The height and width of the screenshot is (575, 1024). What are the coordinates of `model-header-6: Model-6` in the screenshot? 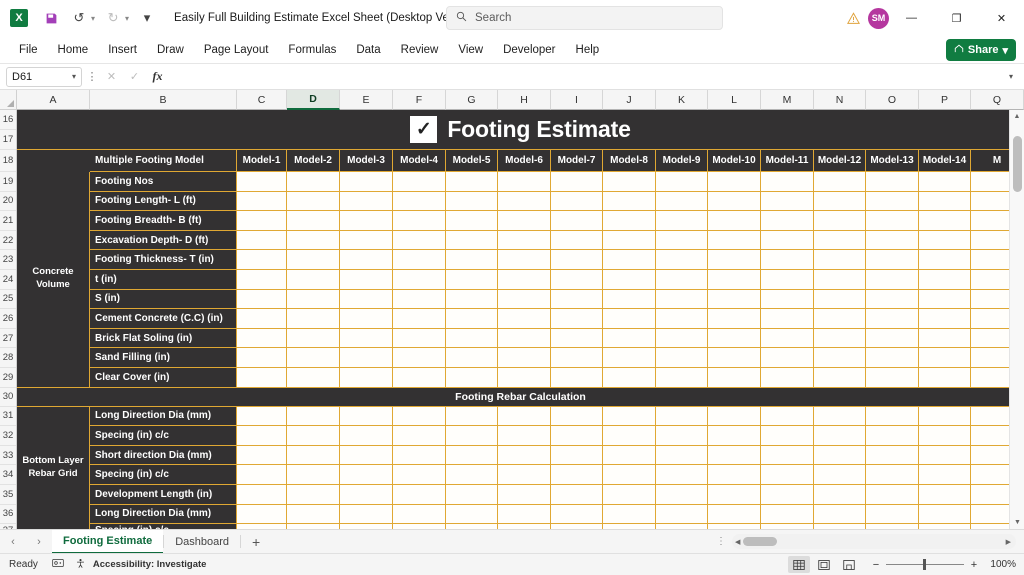 It's located at (524, 161).